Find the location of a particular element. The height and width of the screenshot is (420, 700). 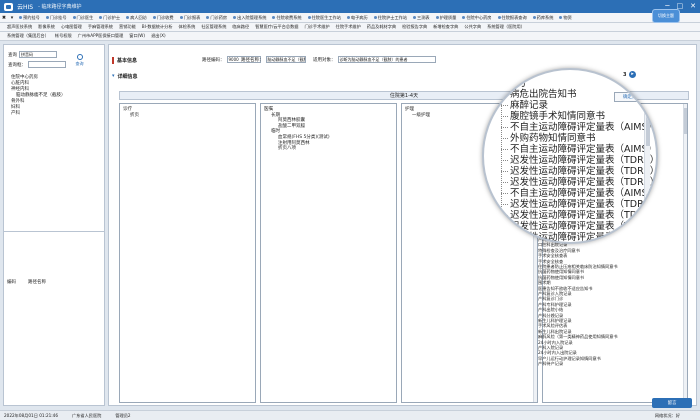

toolbar2-item: 社区管理系统 is located at coordinates (213, 27).